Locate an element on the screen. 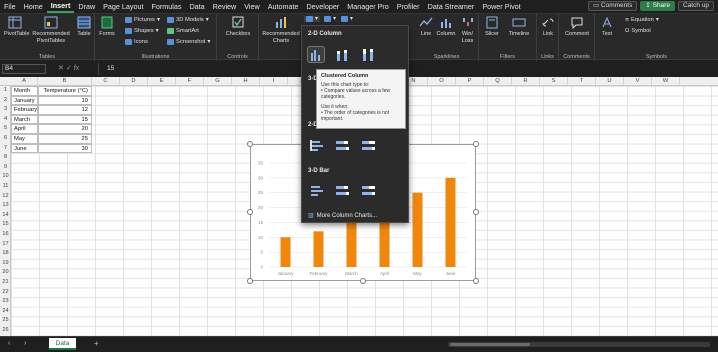  table-cell: January is located at coordinates (24, 100).